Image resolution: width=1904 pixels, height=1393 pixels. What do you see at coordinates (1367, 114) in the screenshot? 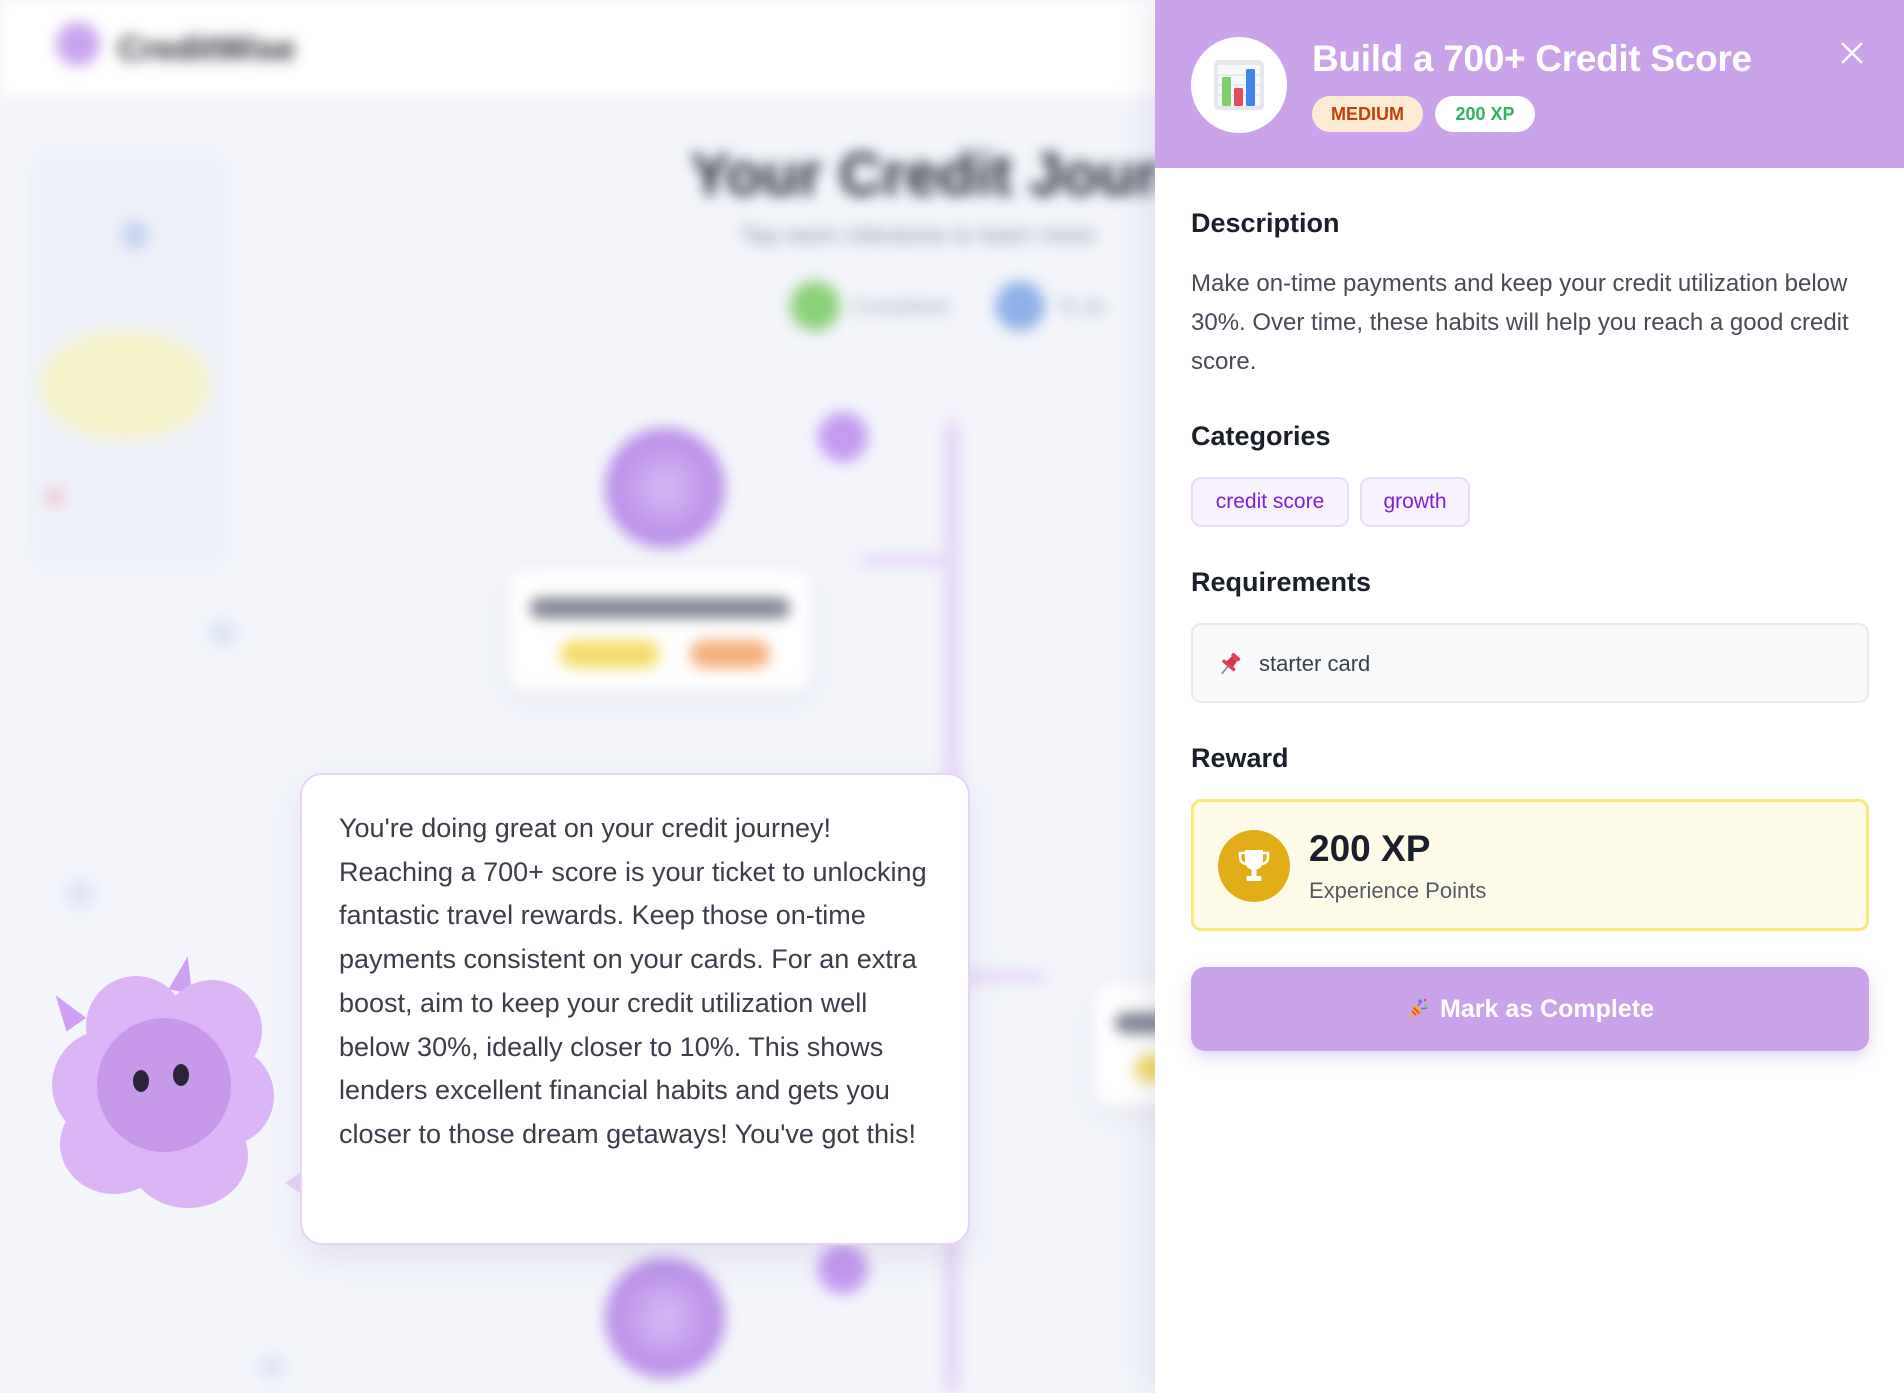
I see `difficulty-badge: MEDIUM` at bounding box center [1367, 114].